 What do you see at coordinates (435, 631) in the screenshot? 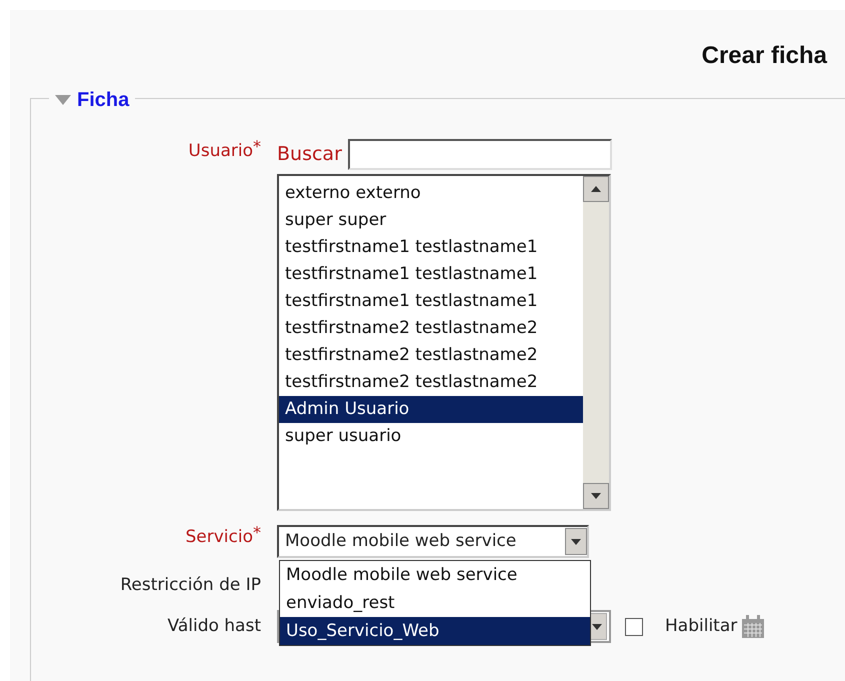
I see `dropdown-option: Uso_Servicio_Web` at bounding box center [435, 631].